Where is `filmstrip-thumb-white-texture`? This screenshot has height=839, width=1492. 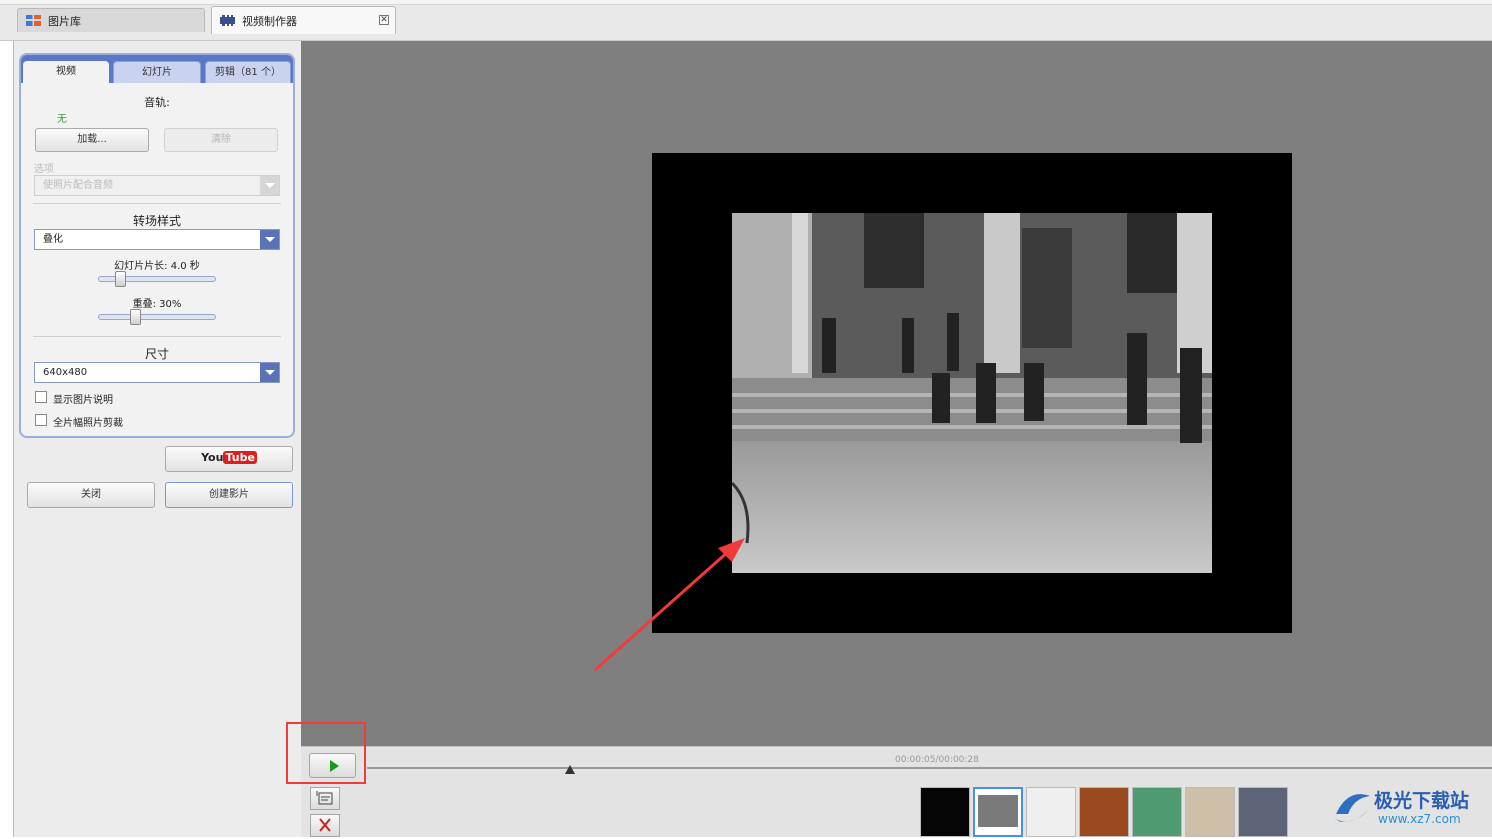 filmstrip-thumb-white-texture is located at coordinates (1051, 812).